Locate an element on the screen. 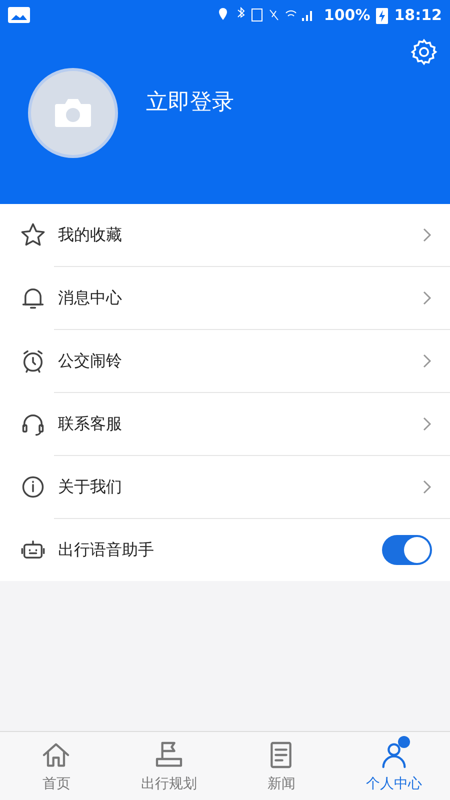 The height and width of the screenshot is (800, 450). gallery-icon is located at coordinates (19, 15).